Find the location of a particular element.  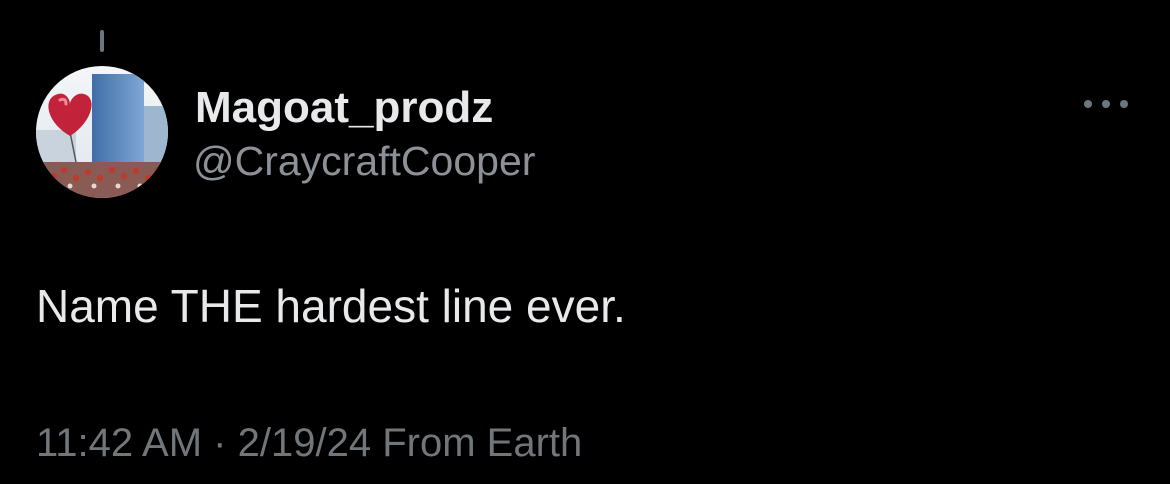

avatar-image is located at coordinates (102, 132).